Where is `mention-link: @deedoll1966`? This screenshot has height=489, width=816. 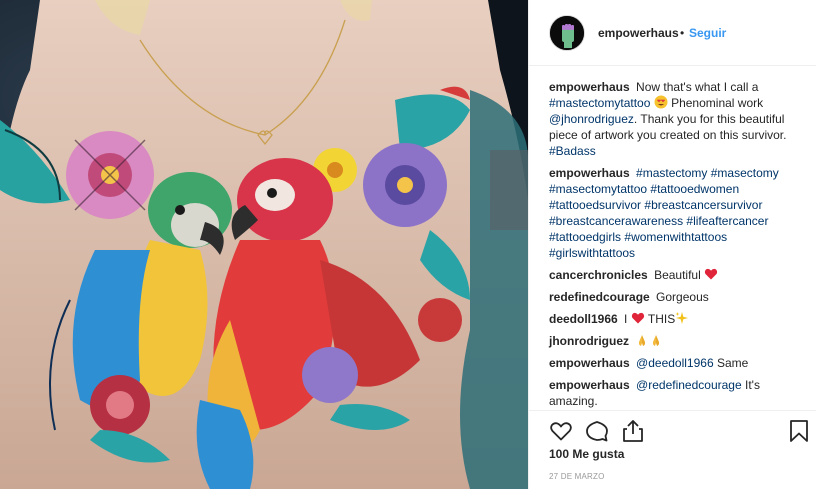
mention-link: @deedoll1966 is located at coordinates (675, 363).